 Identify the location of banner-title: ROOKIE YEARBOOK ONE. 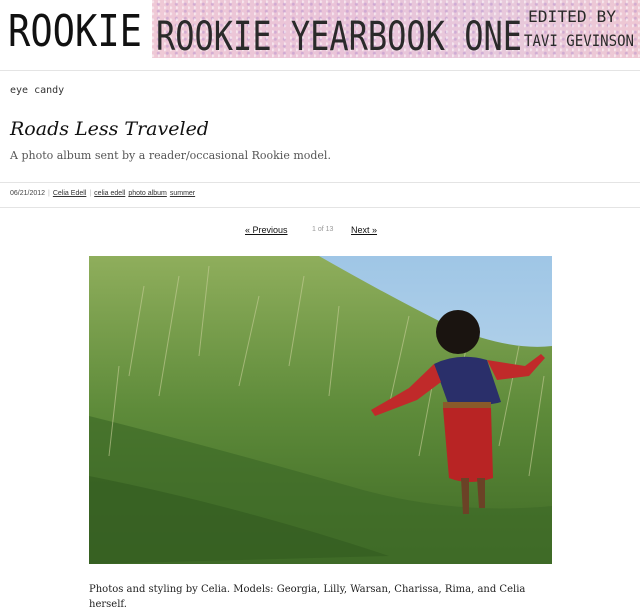
(339, 36).